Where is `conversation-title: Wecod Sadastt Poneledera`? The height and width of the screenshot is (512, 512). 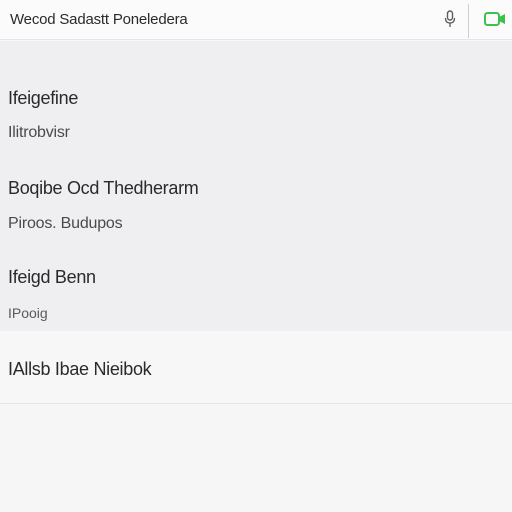 conversation-title: Wecod Sadastt Poneledera is located at coordinates (99, 19).